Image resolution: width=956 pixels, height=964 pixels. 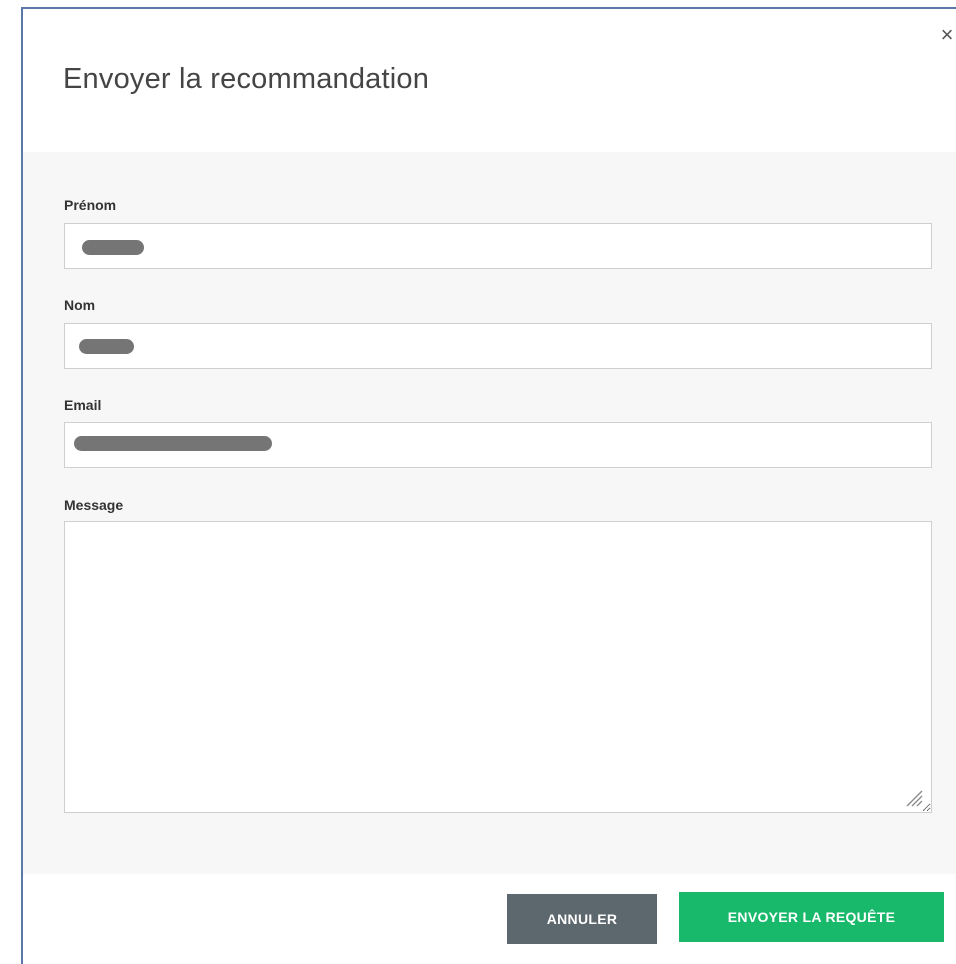 I want to click on redacted-first-name, so click(x=113, y=247).